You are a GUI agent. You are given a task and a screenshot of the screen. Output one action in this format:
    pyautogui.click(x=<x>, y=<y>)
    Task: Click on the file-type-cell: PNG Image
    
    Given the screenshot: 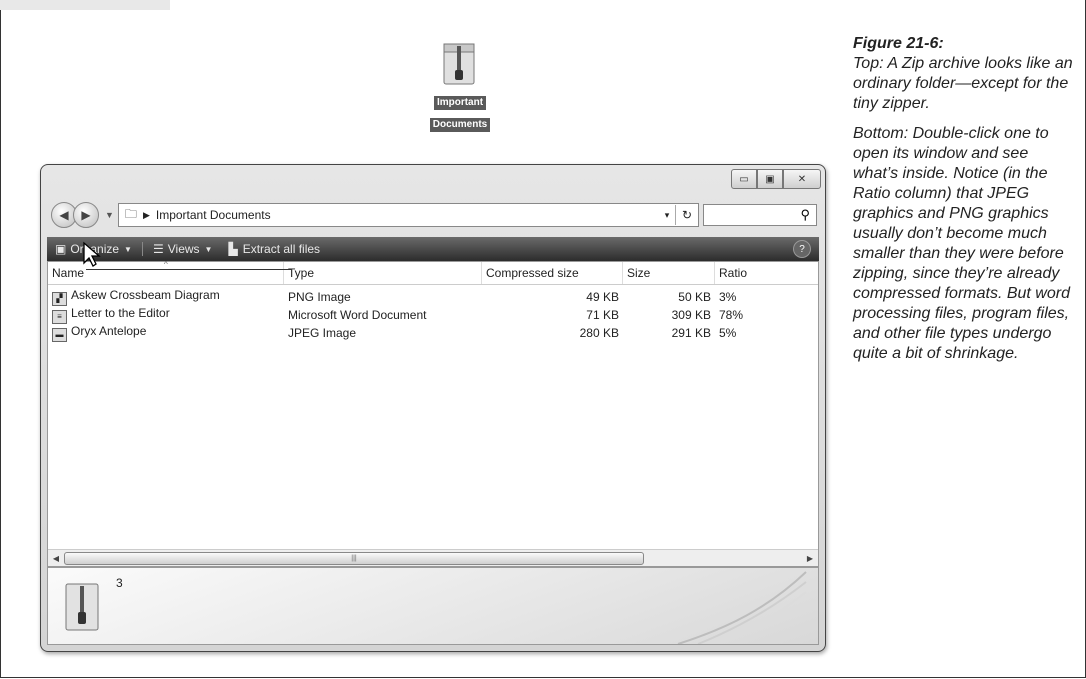 What is the action you would take?
    pyautogui.click(x=319, y=297)
    